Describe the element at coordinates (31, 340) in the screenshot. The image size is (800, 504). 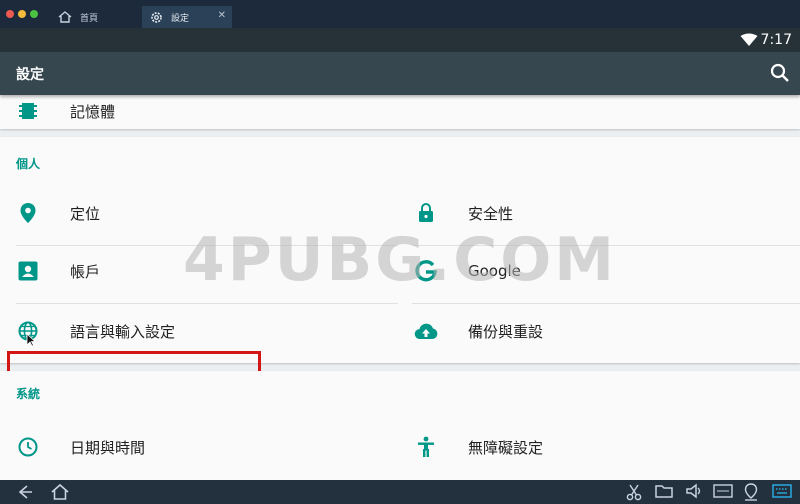
I see `mouse-cursor-icon` at that location.